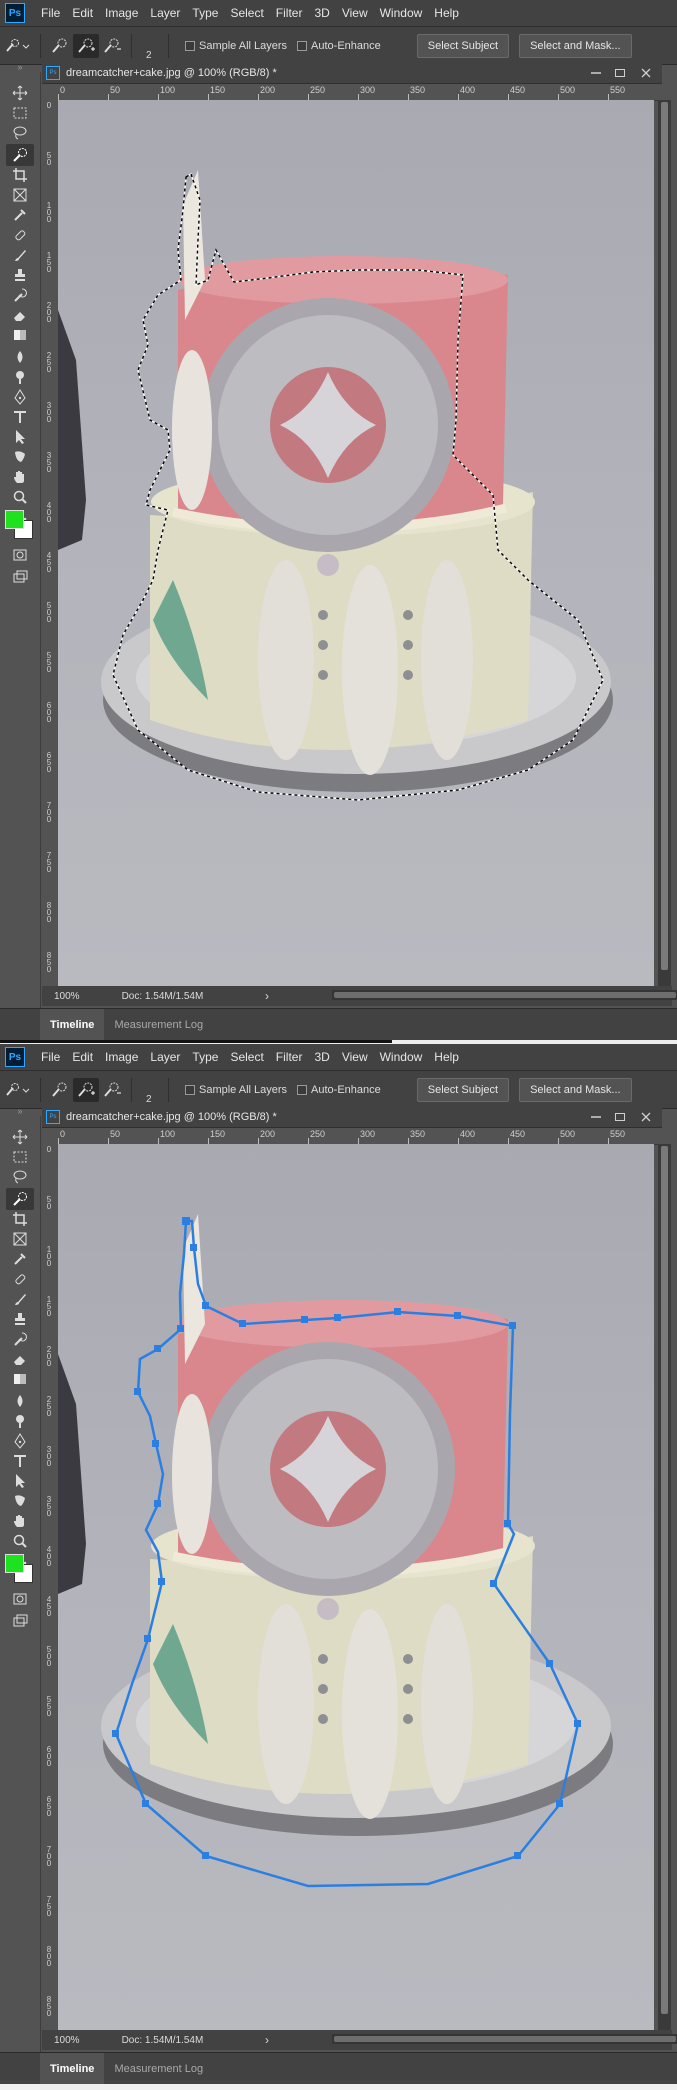 The width and height of the screenshot is (677, 2090). I want to click on ruler-origin, so click(50, 92).